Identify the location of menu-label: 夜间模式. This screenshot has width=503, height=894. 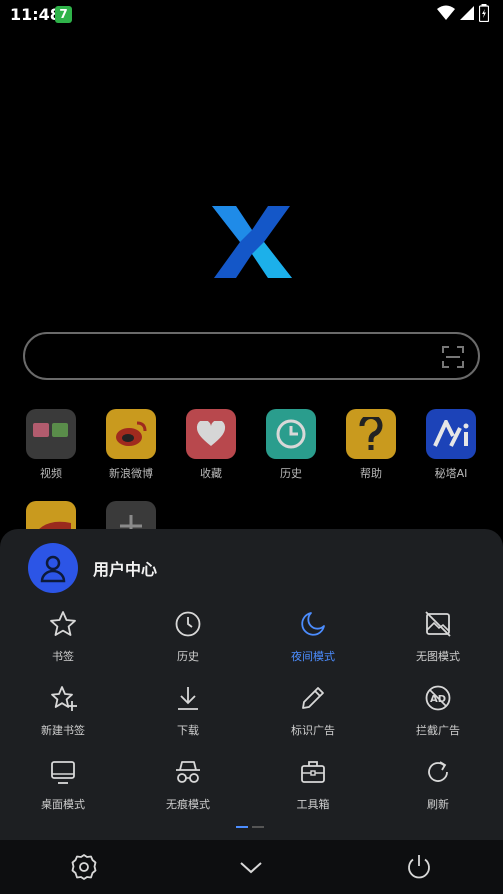
(313, 656).